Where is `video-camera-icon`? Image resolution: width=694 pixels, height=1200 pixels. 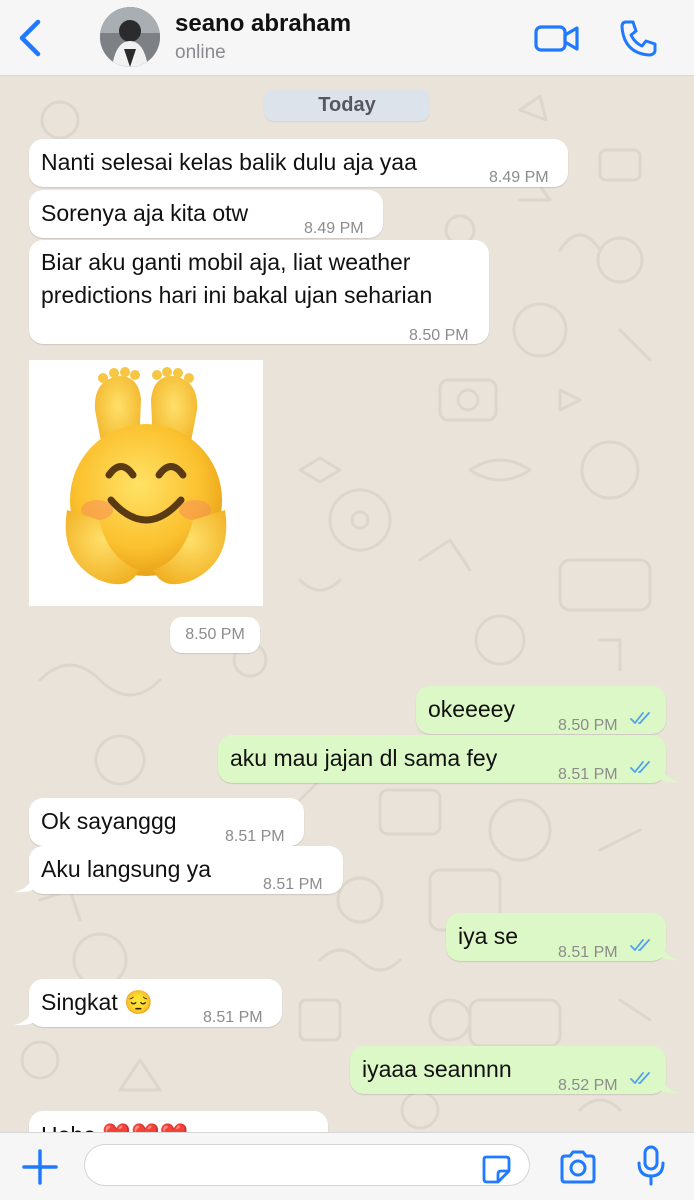
video-camera-icon is located at coordinates (556, 38).